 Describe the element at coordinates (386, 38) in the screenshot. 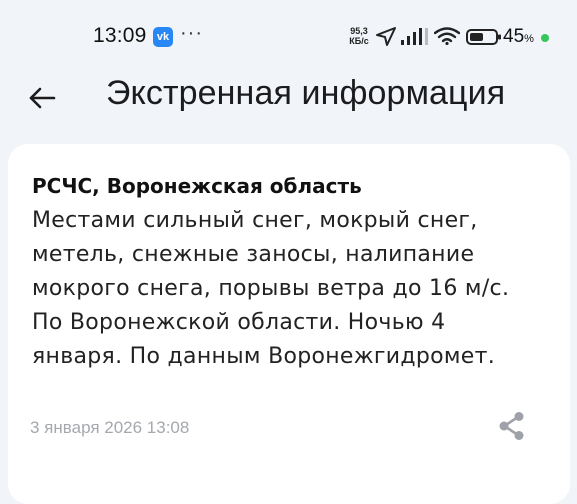

I see `location-arrow-icon` at that location.